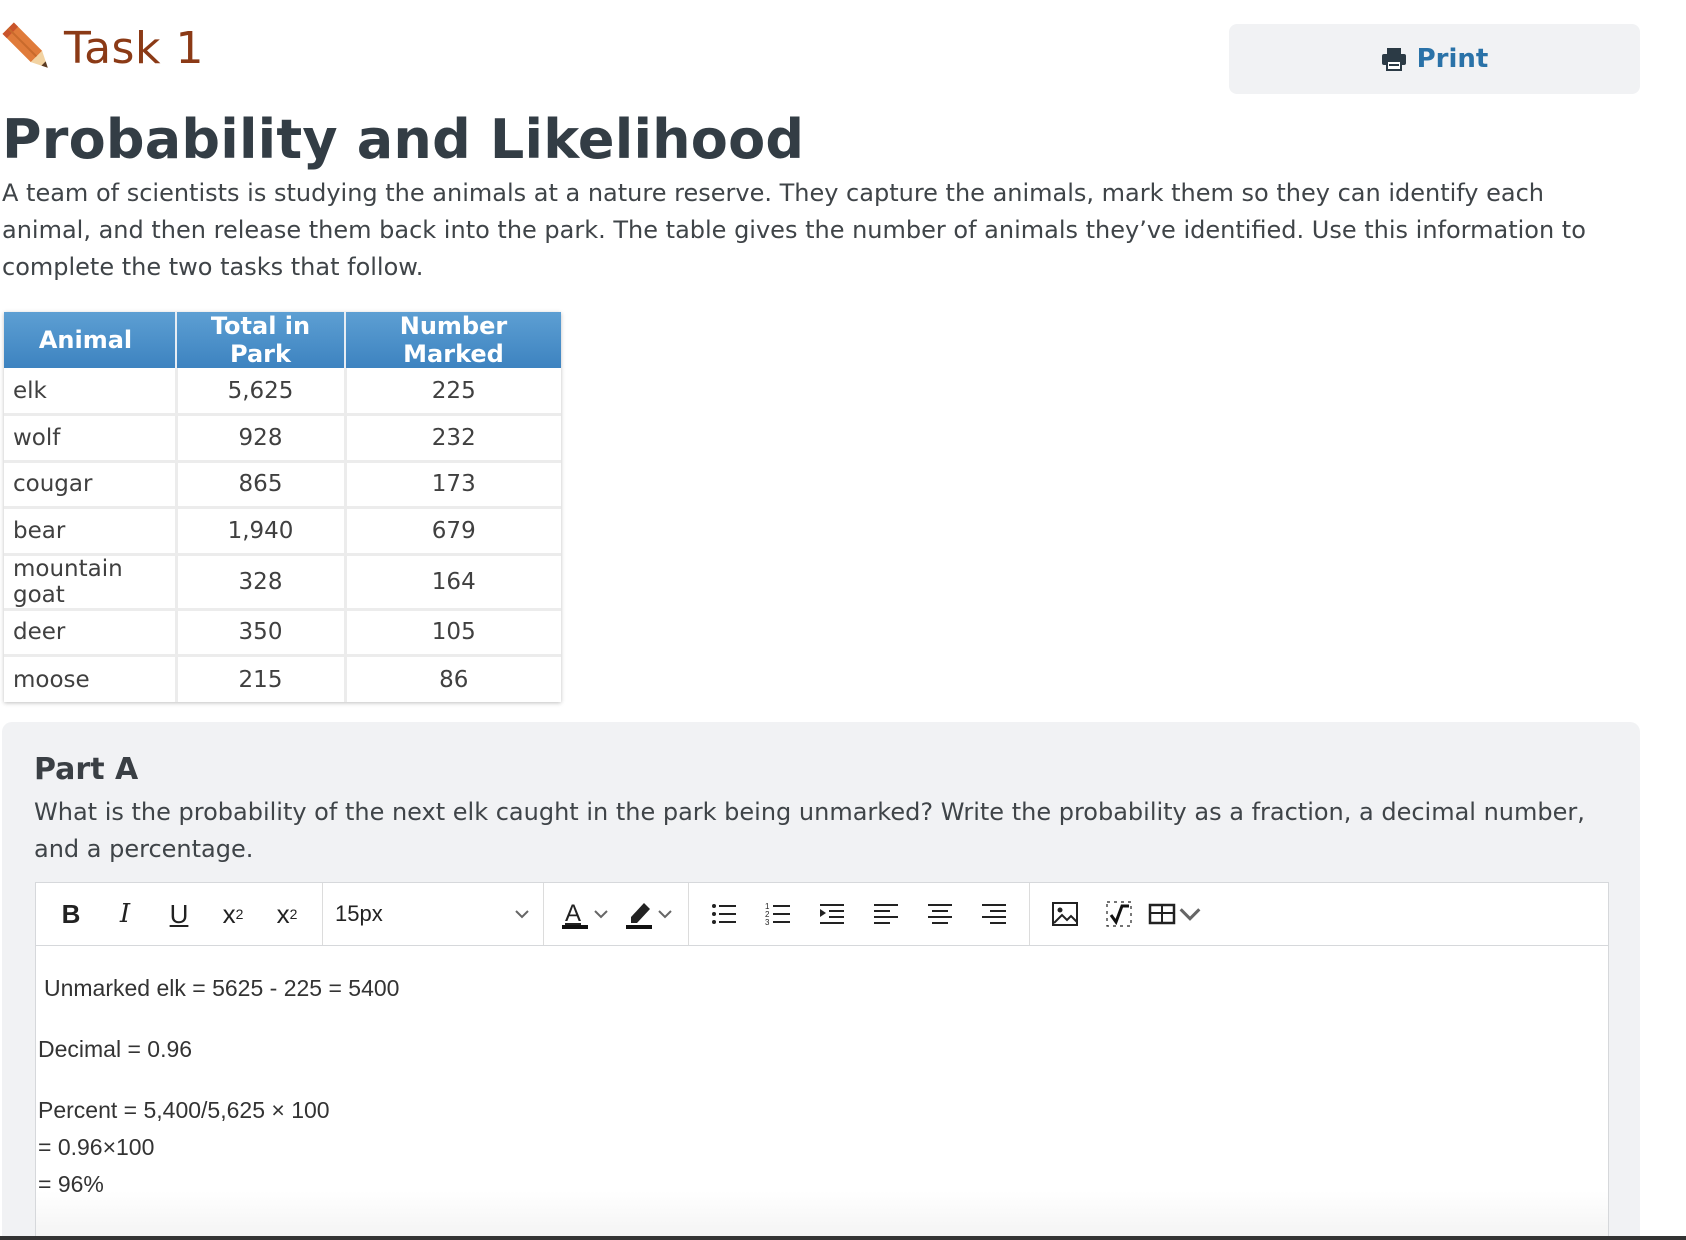 The width and height of the screenshot is (1686, 1240). What do you see at coordinates (134, 48) in the screenshot?
I see `task-title: Task 1` at bounding box center [134, 48].